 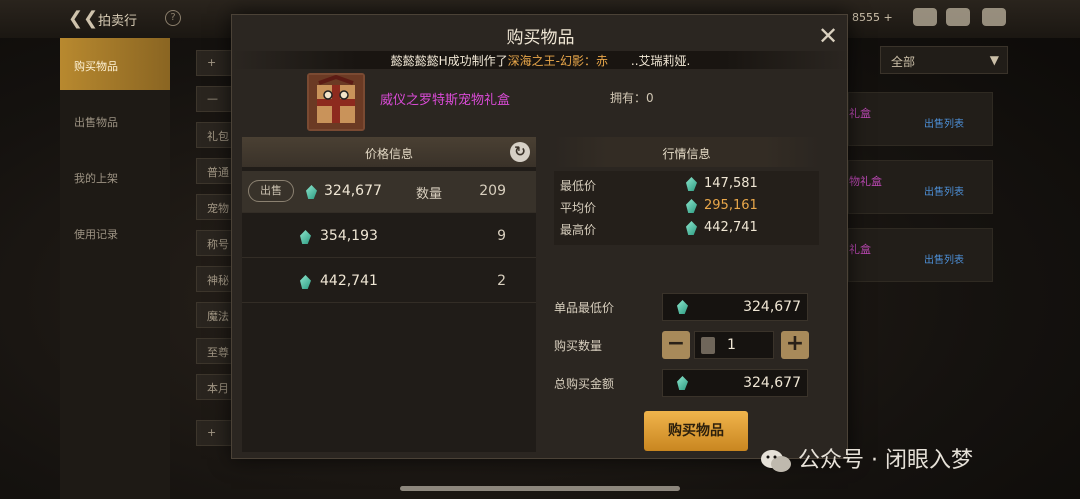 I want to click on buy-item-button: 购买物品, so click(x=696, y=431).